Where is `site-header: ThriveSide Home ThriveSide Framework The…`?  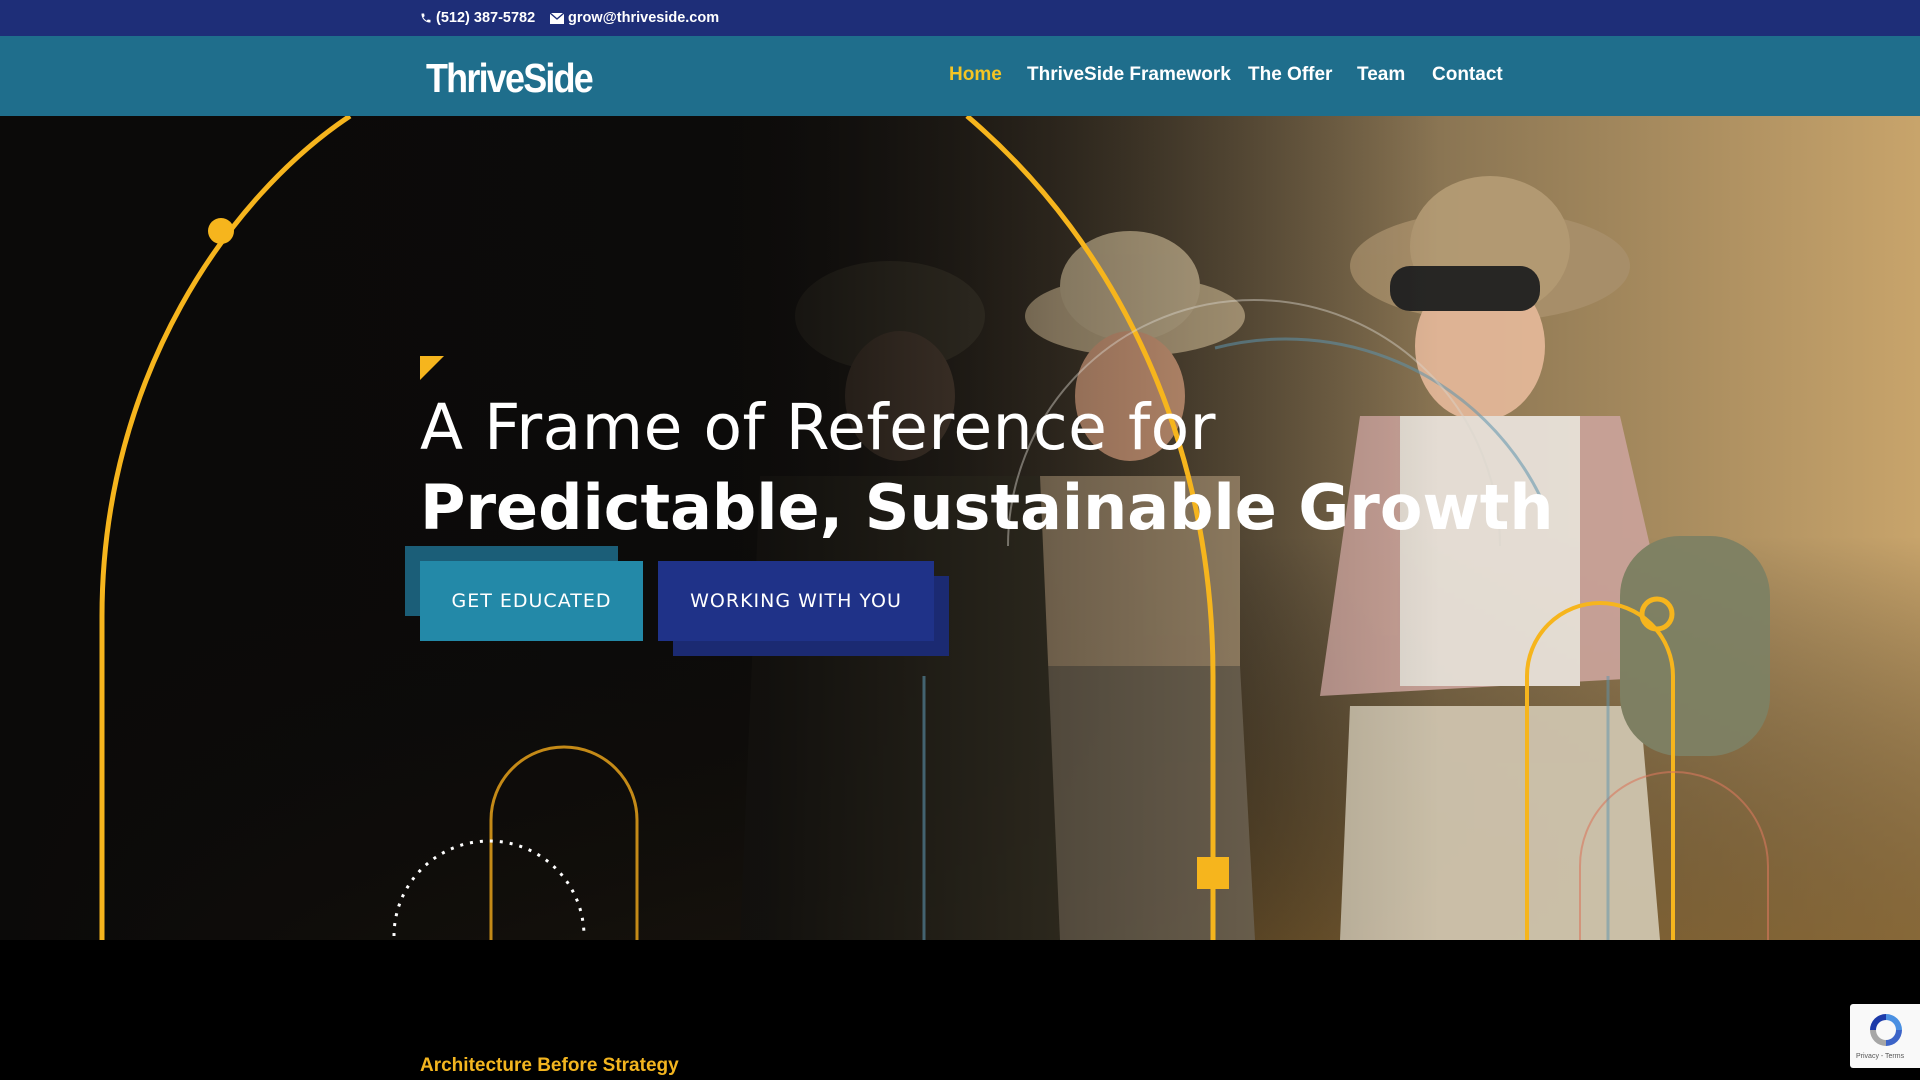
site-header: ThriveSide Home ThriveSide Framework The… is located at coordinates (960, 76).